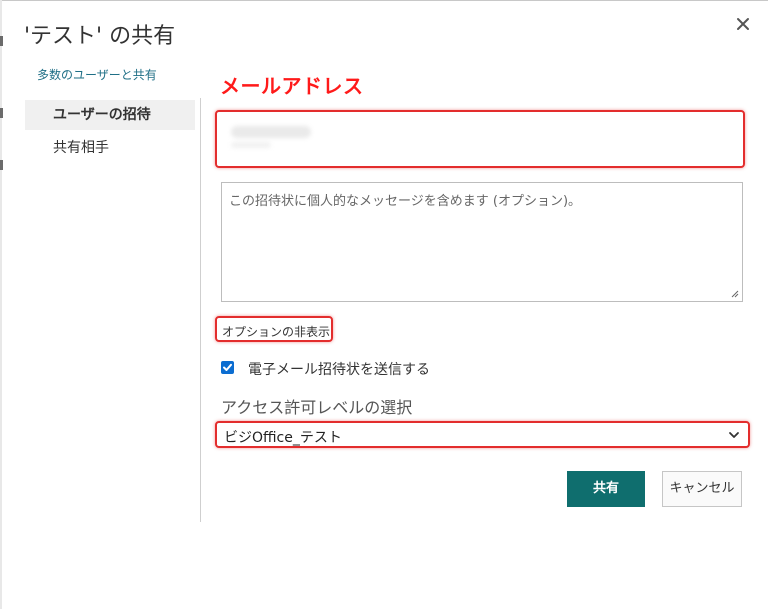 The height and width of the screenshot is (609, 768). Describe the element at coordinates (200, 310) in the screenshot. I see `nav-divider` at that location.